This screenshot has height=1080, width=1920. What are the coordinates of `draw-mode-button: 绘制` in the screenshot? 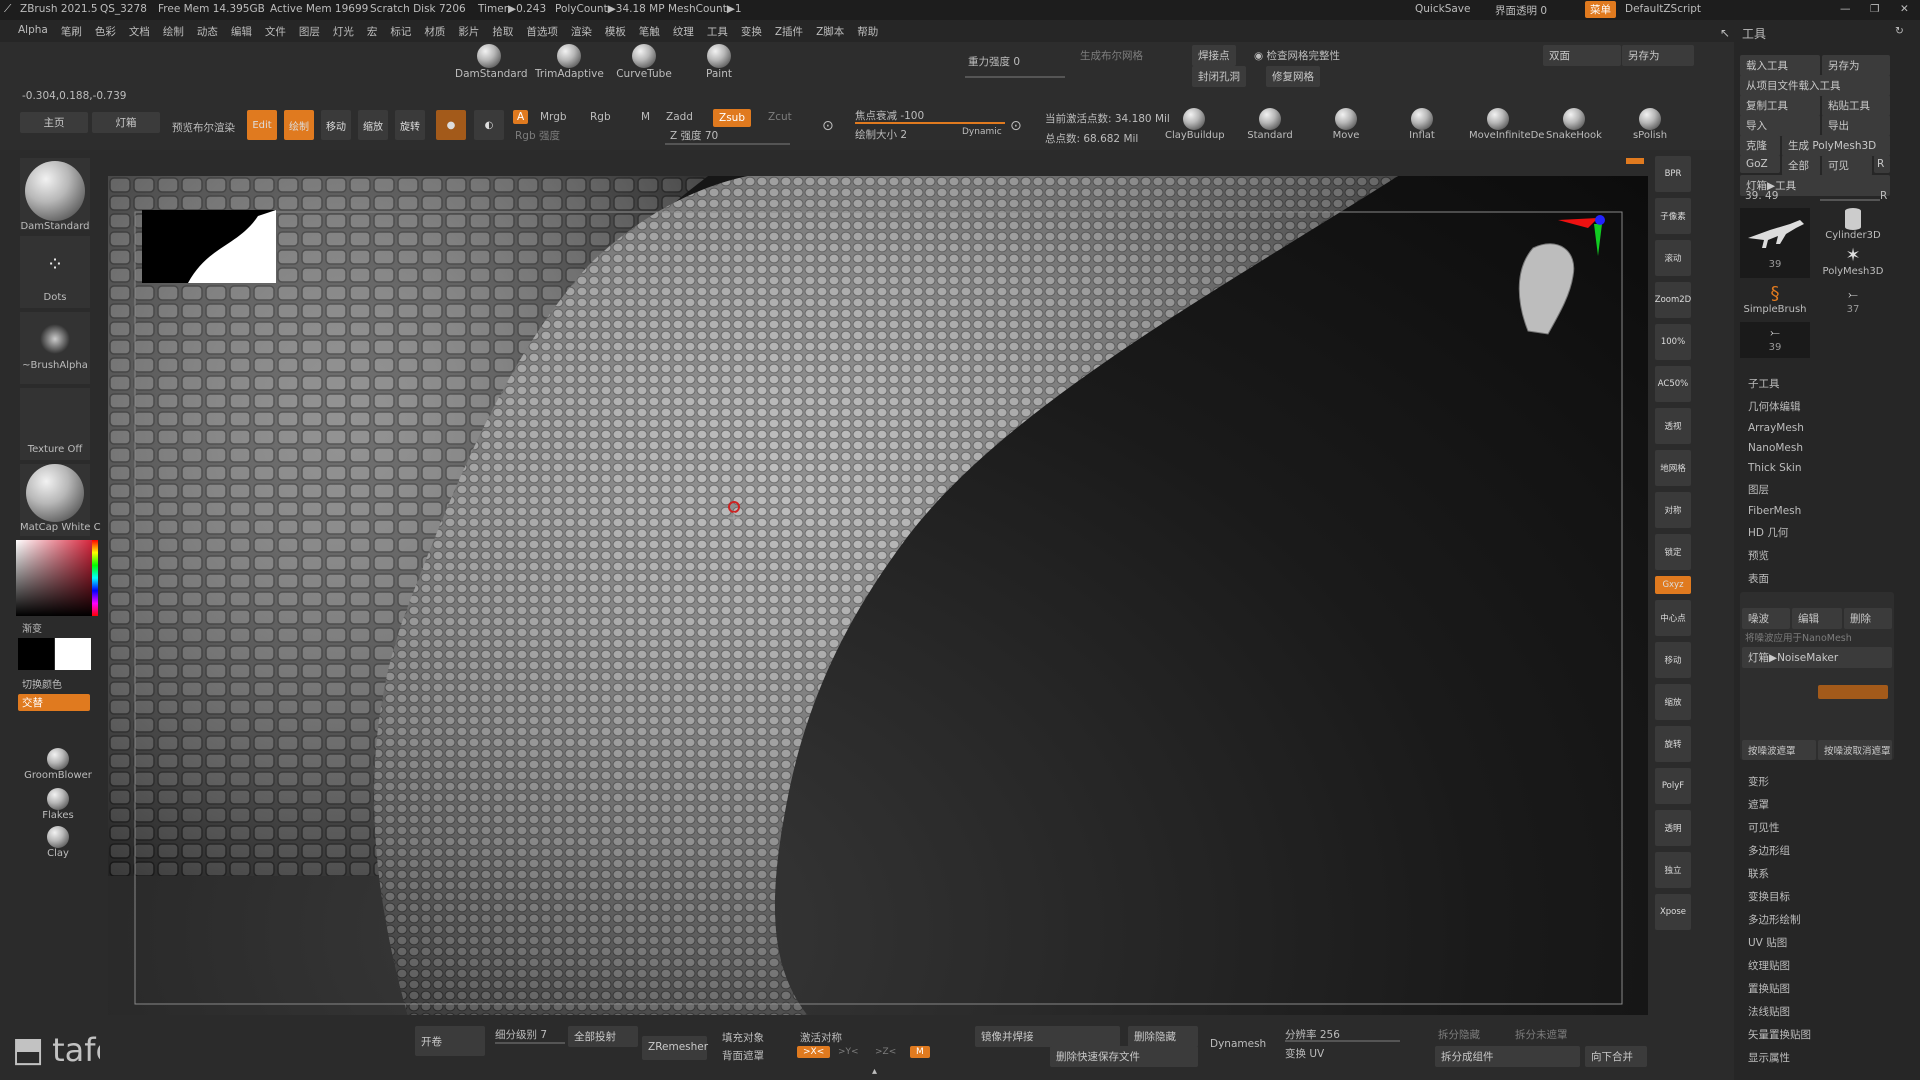 It's located at (299, 125).